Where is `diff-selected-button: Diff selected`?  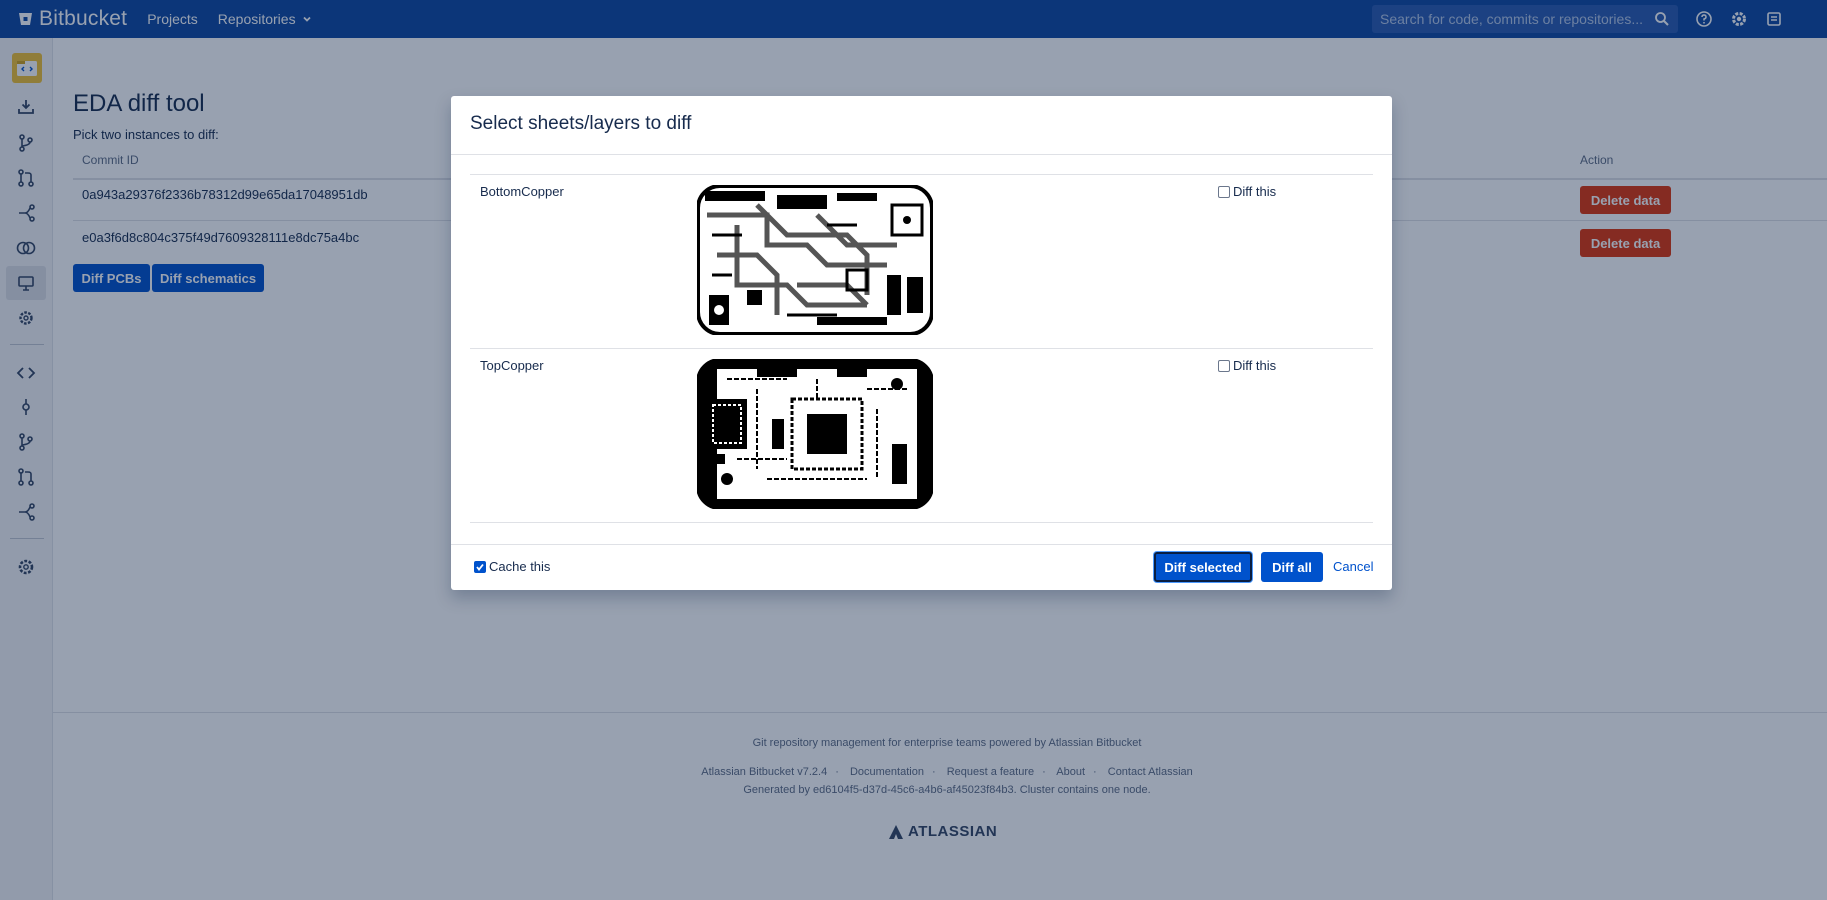
diff-selected-button: Diff selected is located at coordinates (1203, 567).